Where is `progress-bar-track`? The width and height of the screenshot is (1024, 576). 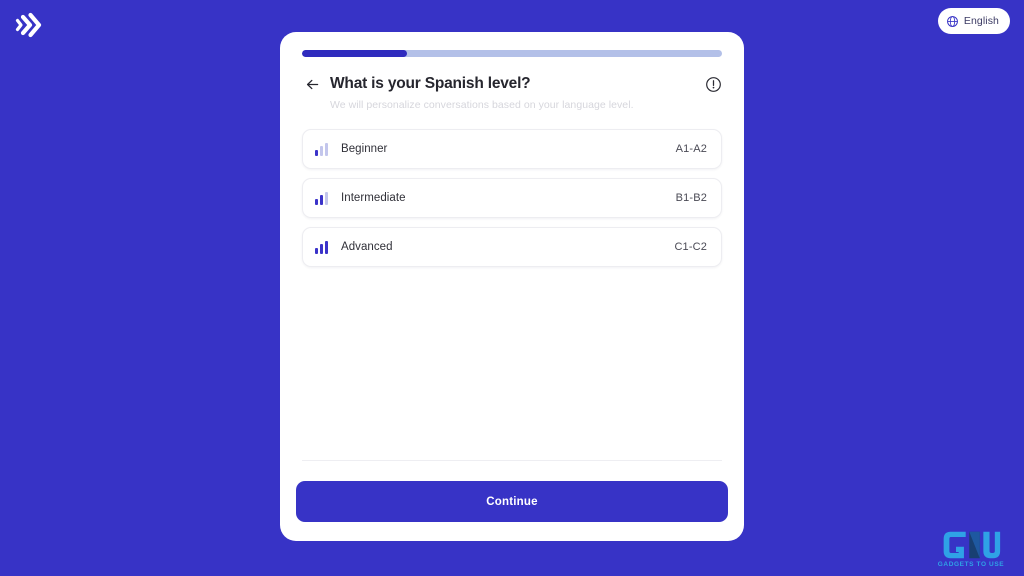 progress-bar-track is located at coordinates (512, 53).